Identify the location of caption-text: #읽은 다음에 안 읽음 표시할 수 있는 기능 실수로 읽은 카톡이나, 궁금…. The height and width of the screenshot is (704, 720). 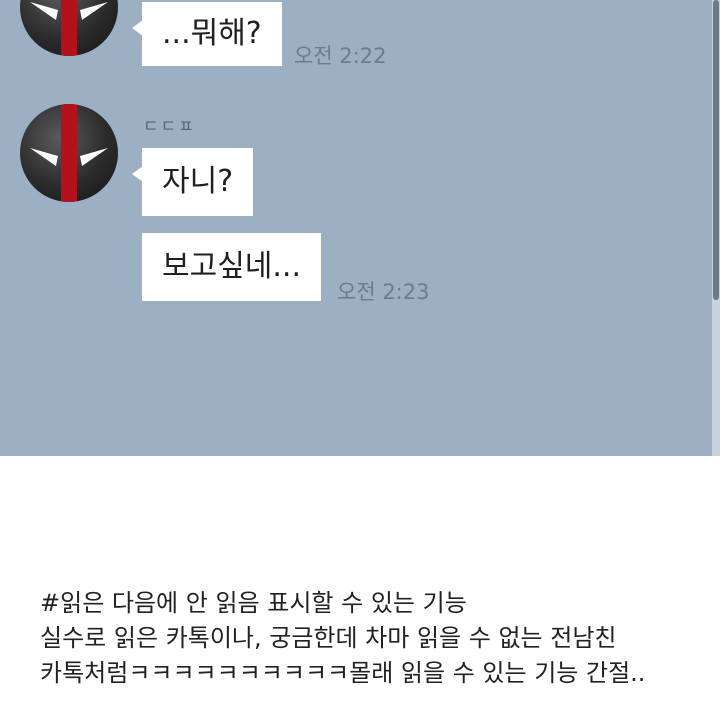
(375, 638).